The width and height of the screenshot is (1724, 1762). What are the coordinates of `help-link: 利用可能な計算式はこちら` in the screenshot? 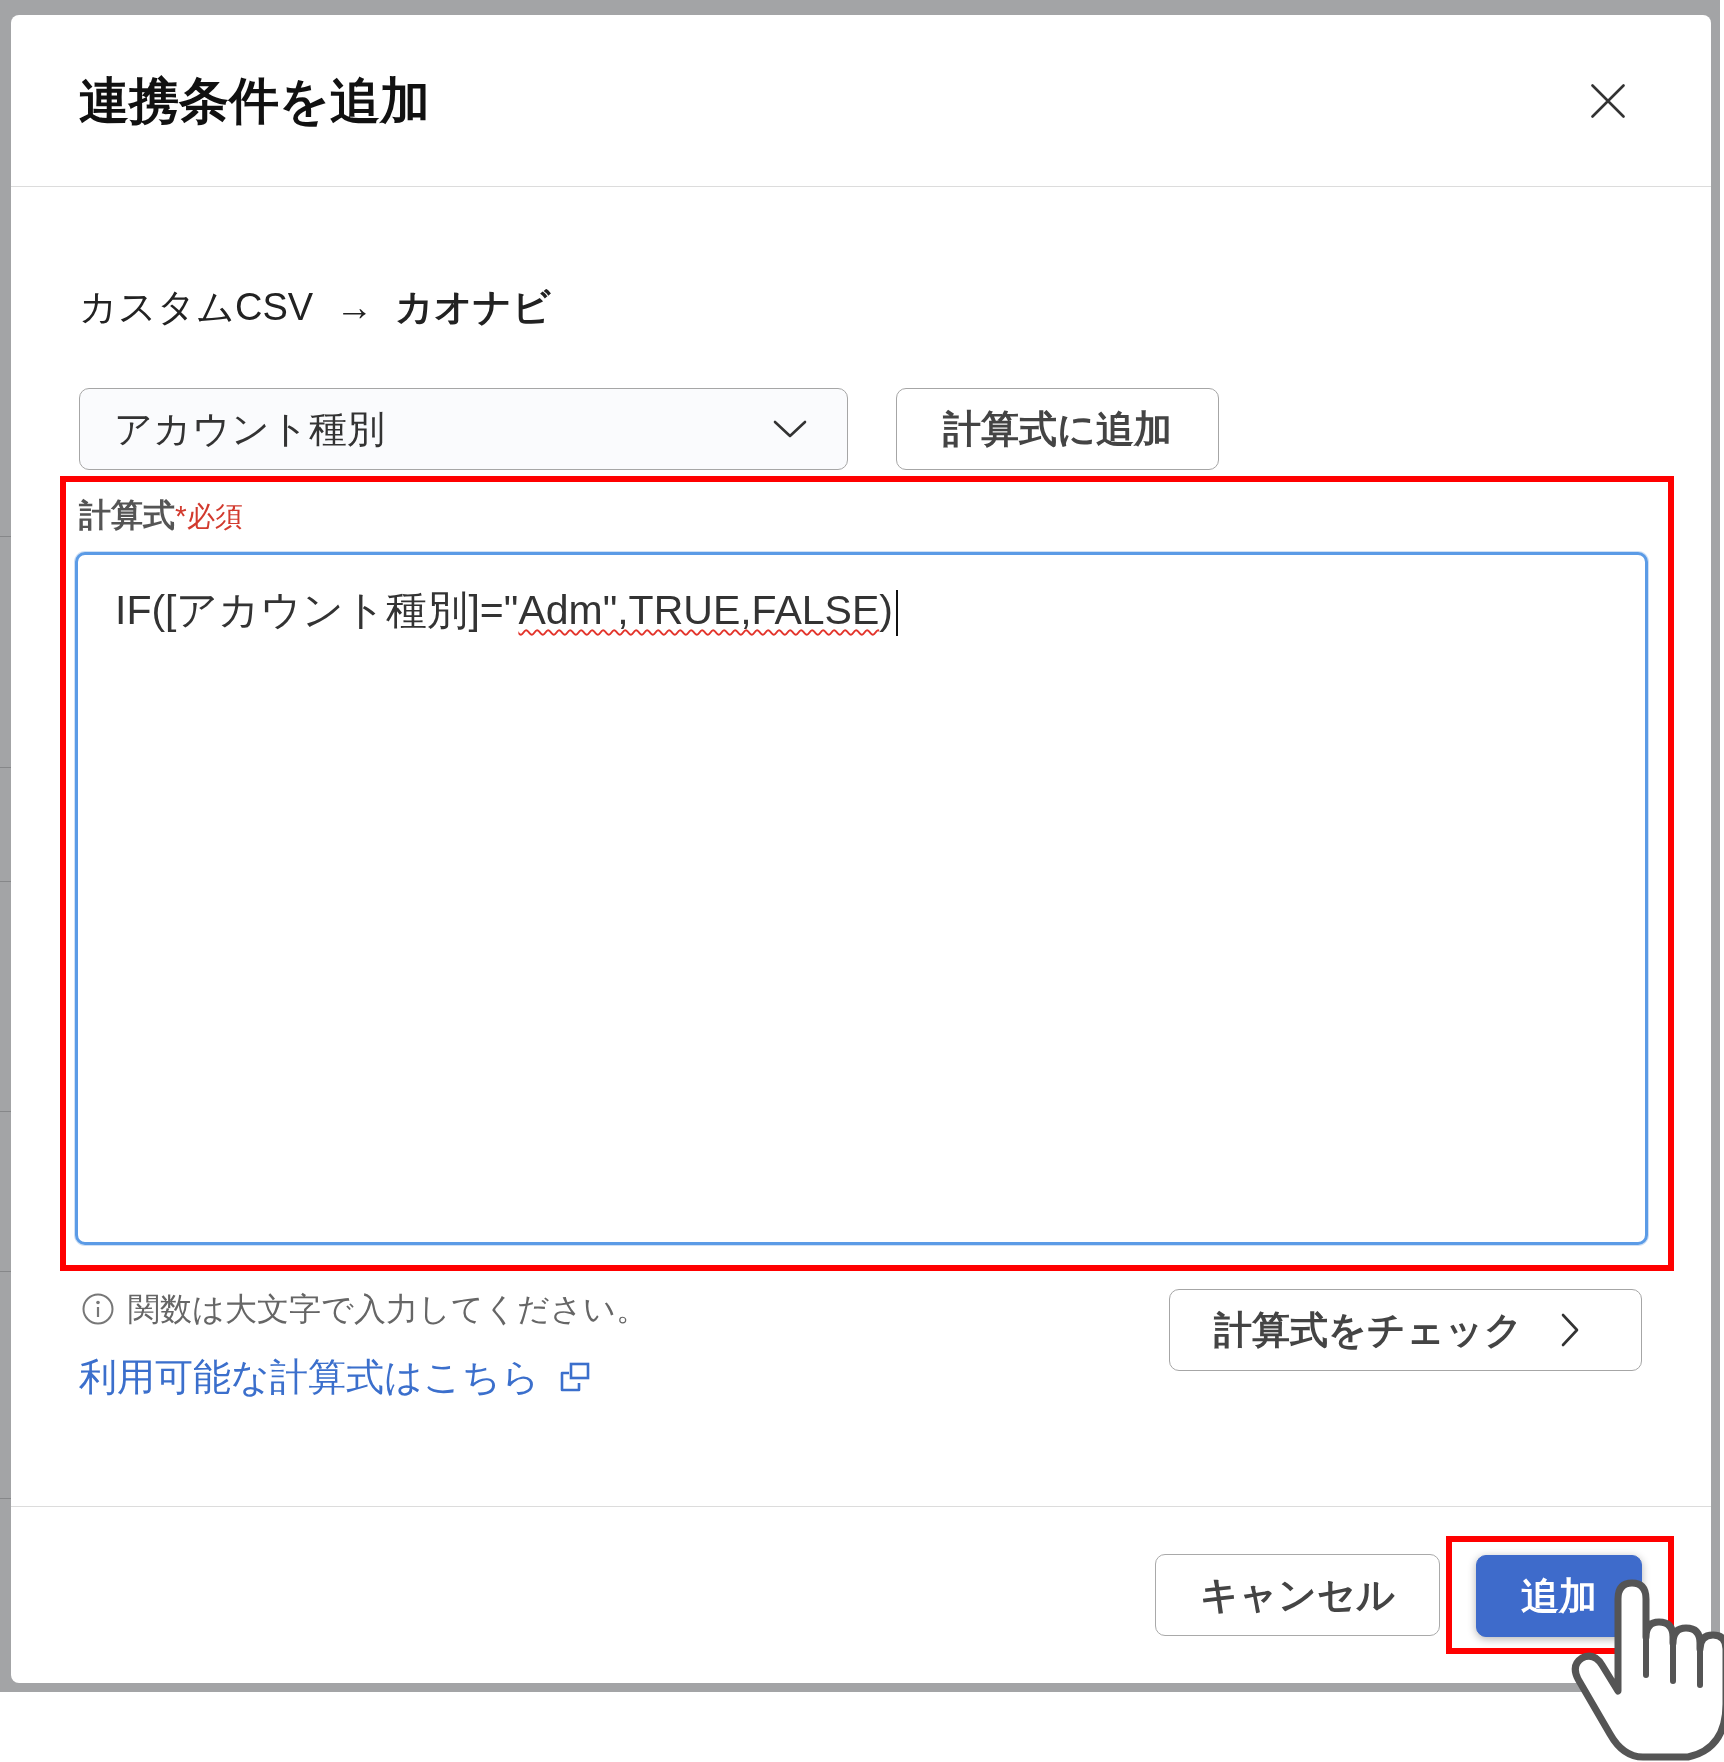 It's located at (363, 1377).